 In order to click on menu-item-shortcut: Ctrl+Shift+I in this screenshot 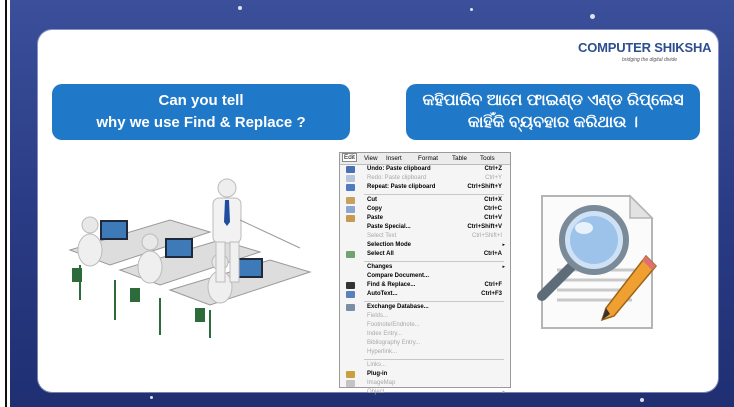, I will do `click(486, 236)`.